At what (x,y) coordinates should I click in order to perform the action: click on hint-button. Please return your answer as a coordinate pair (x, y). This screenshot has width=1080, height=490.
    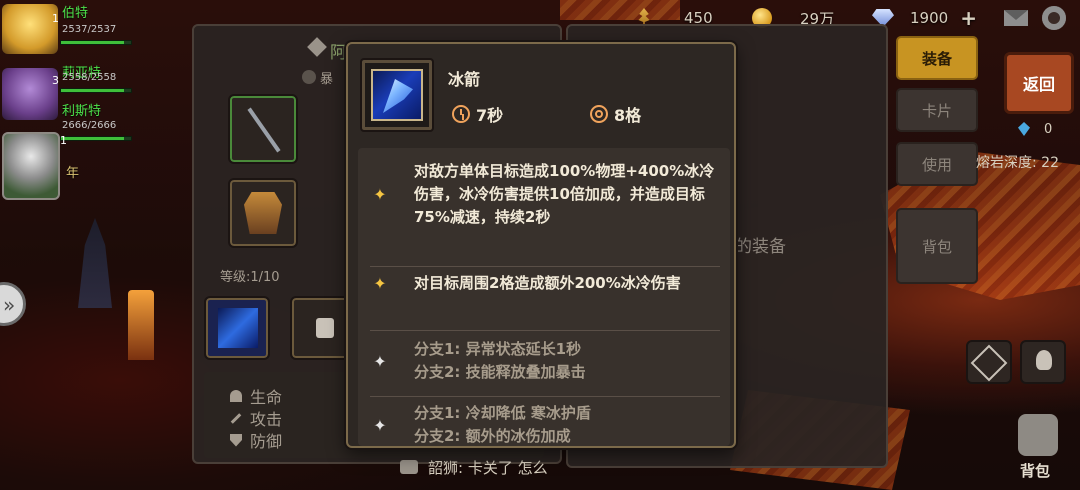
    Looking at the image, I should click on (1043, 362).